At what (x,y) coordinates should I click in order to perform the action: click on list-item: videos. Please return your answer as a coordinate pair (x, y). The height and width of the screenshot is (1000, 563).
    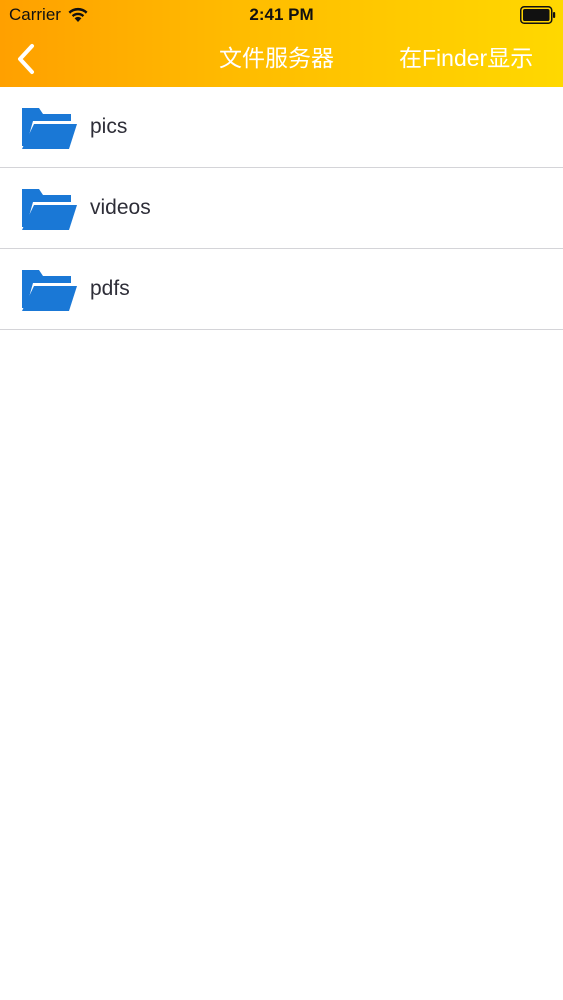
    Looking at the image, I should click on (281, 208).